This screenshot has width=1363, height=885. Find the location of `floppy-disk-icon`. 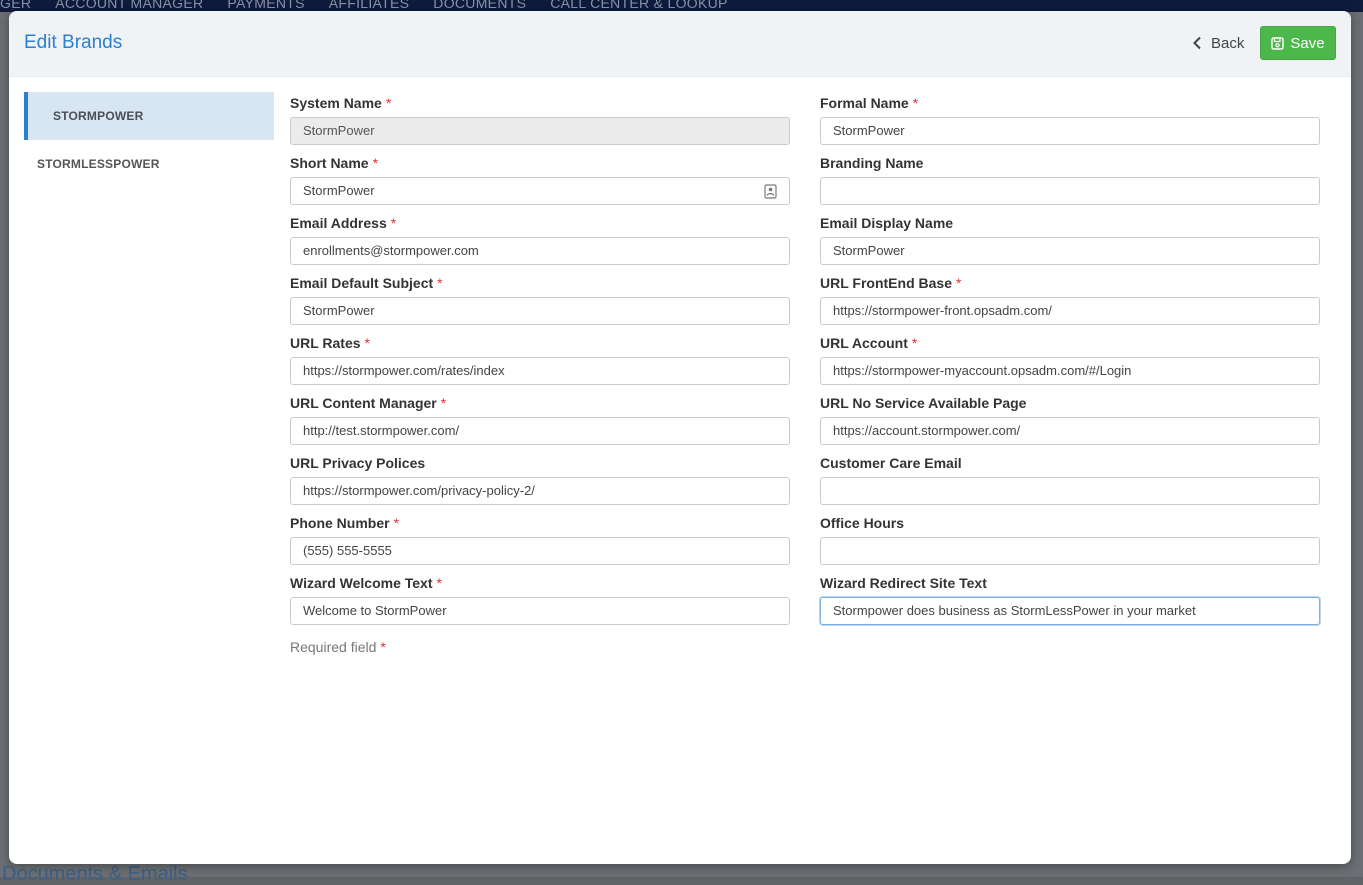

floppy-disk-icon is located at coordinates (1278, 43).